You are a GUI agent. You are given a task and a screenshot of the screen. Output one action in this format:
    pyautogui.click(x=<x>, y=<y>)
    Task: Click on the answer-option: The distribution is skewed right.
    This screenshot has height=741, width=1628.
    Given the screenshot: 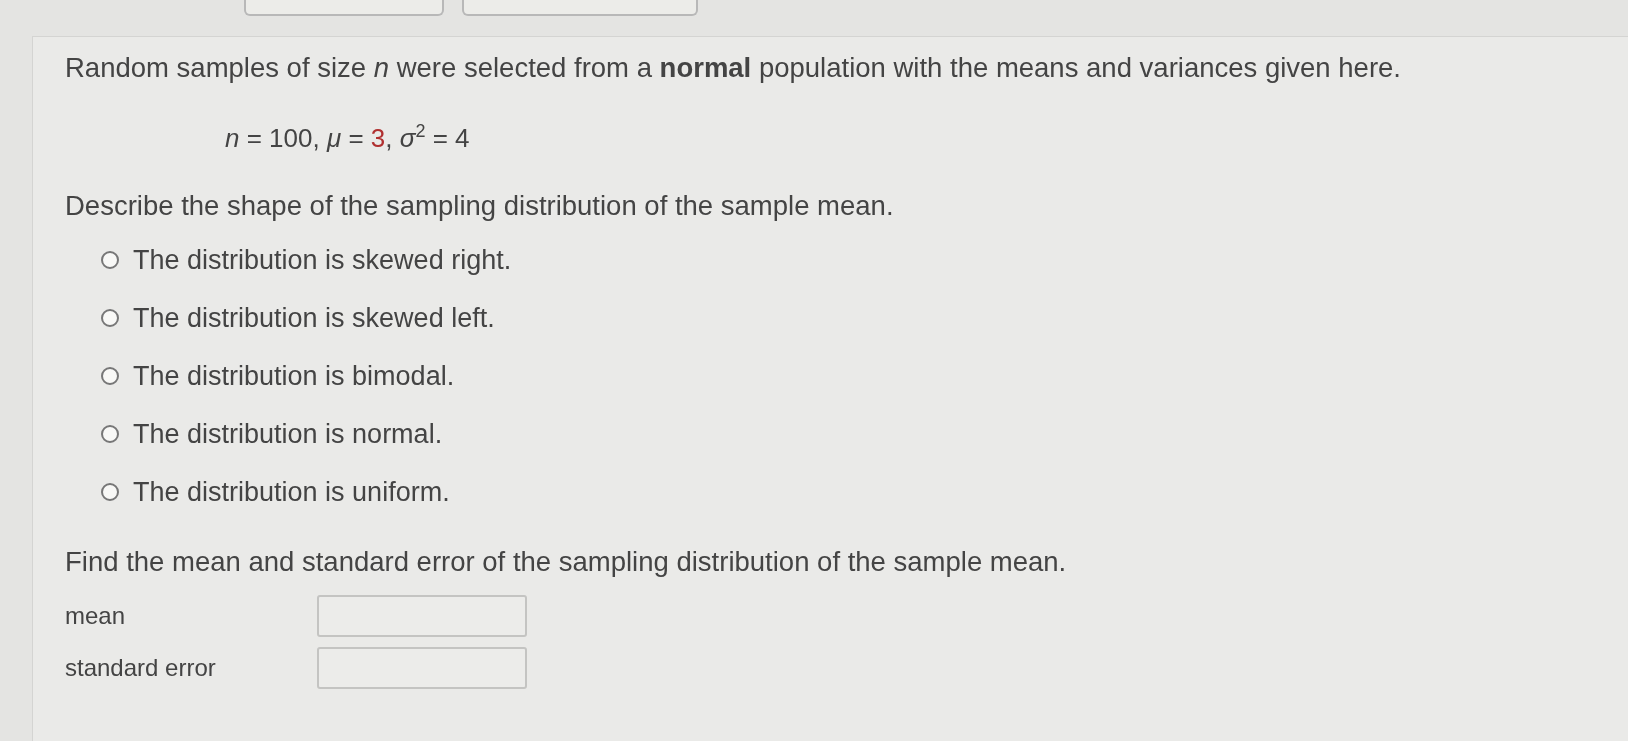 What is the action you would take?
    pyautogui.click(x=864, y=260)
    